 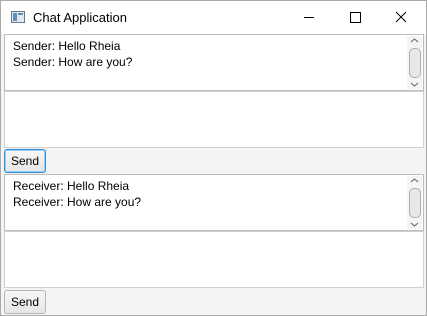 I want to click on window-title: Chat Application, so click(x=80, y=17).